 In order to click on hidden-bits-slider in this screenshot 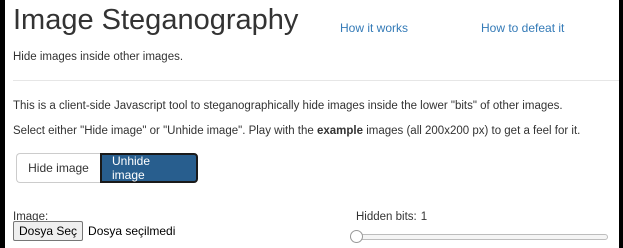, I will do `click(479, 237)`.